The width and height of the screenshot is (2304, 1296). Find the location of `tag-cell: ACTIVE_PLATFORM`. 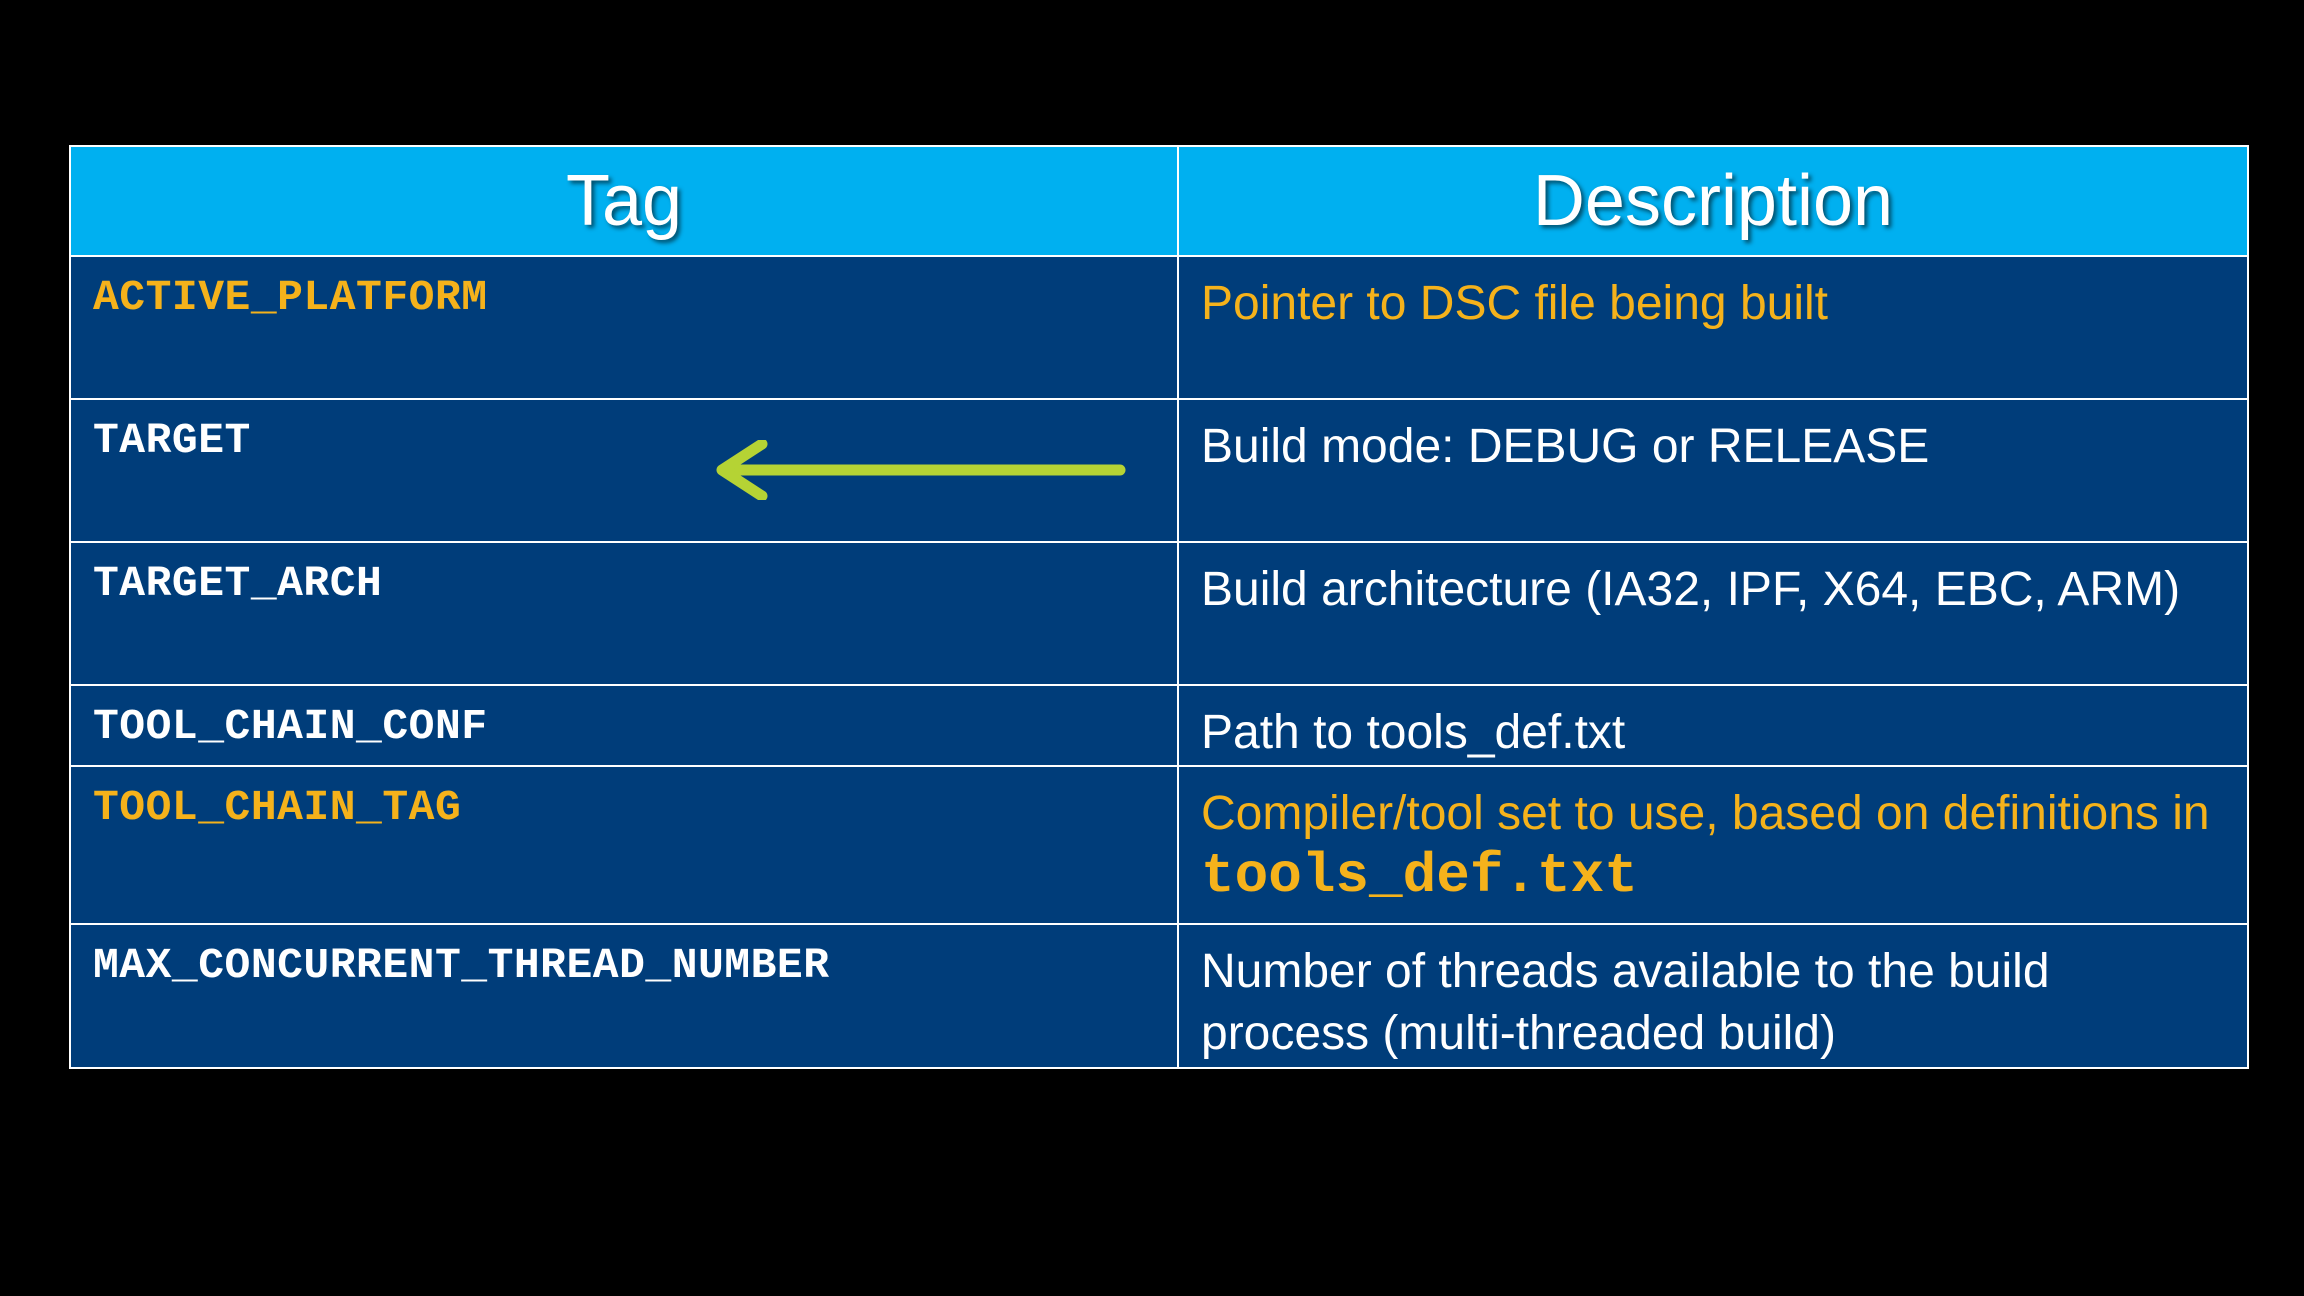

tag-cell: ACTIVE_PLATFORM is located at coordinates (624, 327).